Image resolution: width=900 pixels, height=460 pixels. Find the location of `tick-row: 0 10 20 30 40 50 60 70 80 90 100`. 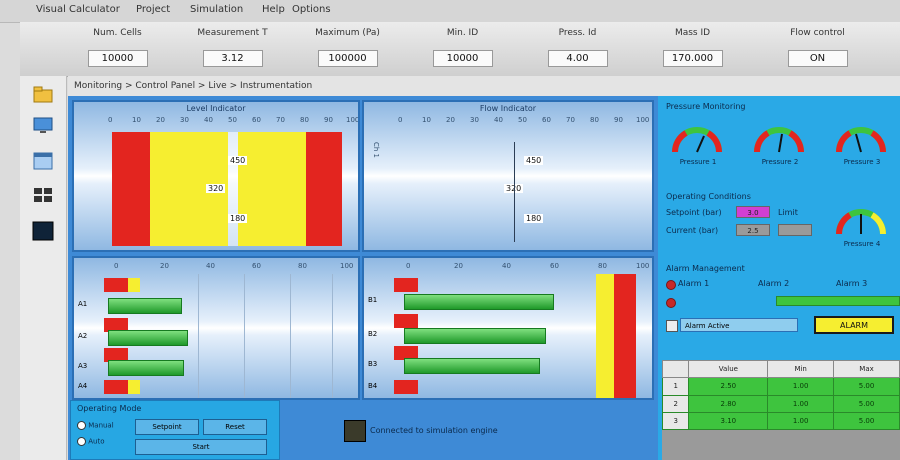

tick-row: 0 10 20 30 40 50 60 70 80 90 100 is located at coordinates (509, 121).